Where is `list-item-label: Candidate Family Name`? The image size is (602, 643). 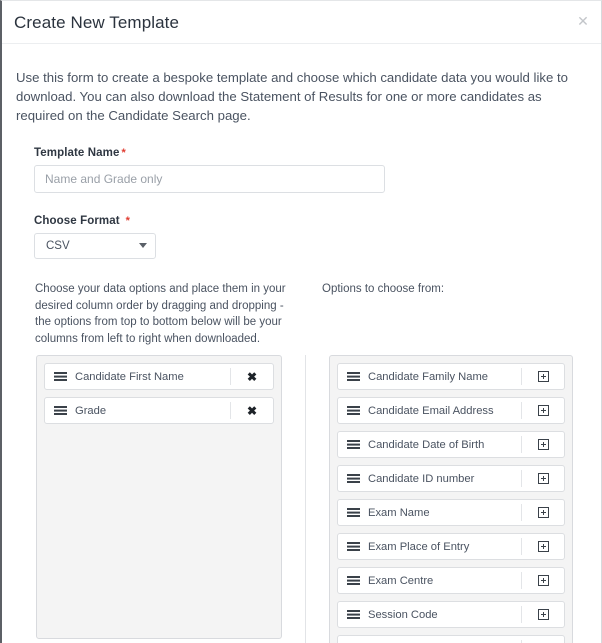 list-item-label: Candidate Family Name is located at coordinates (428, 376).